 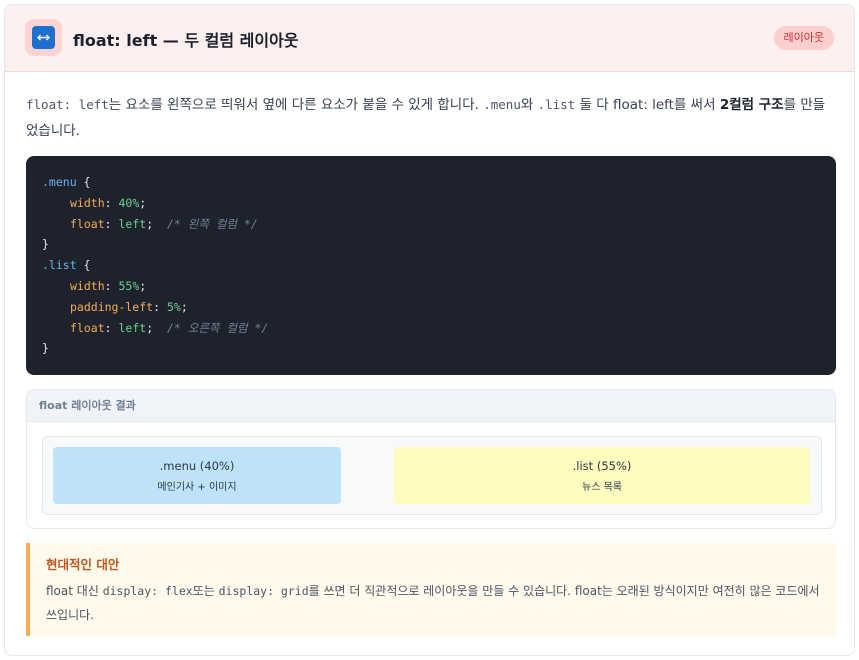 I want to click on demo-stage: .menu (40%) 메인기사 + 이미지 .list (55%) 뉴스 목록, so click(x=432, y=475).